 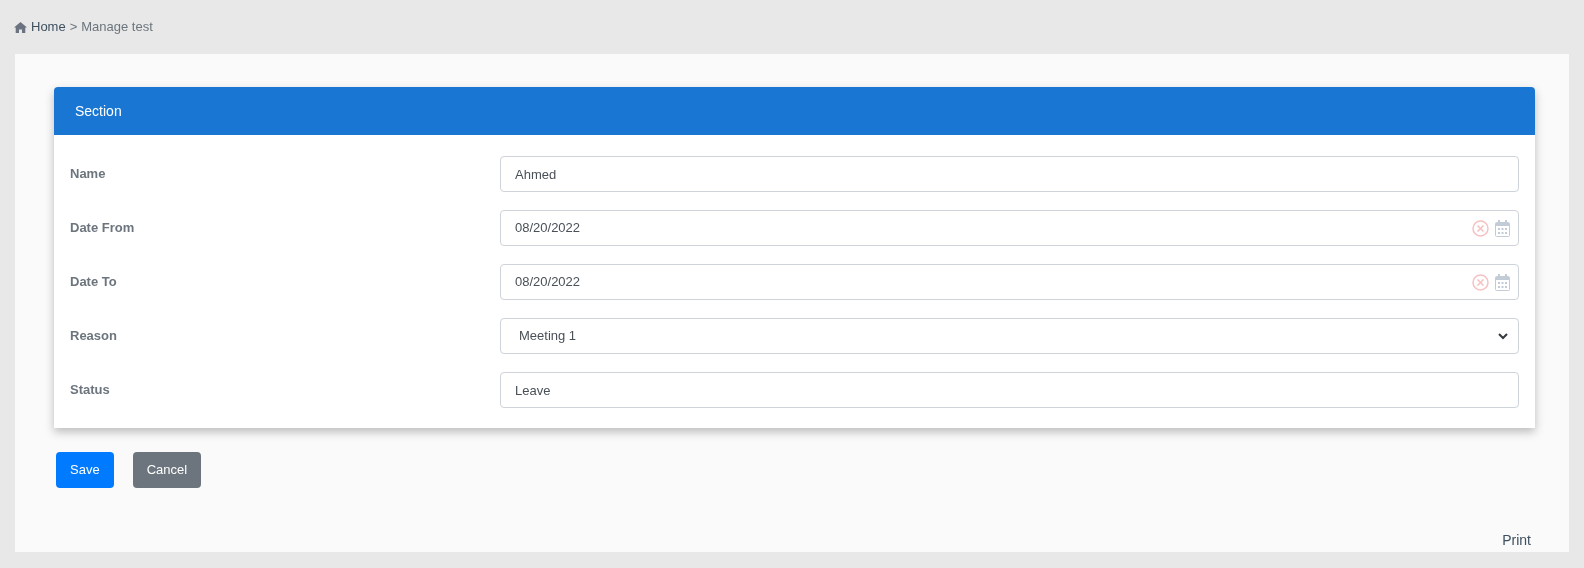 I want to click on field-label: Status, so click(x=90, y=390).